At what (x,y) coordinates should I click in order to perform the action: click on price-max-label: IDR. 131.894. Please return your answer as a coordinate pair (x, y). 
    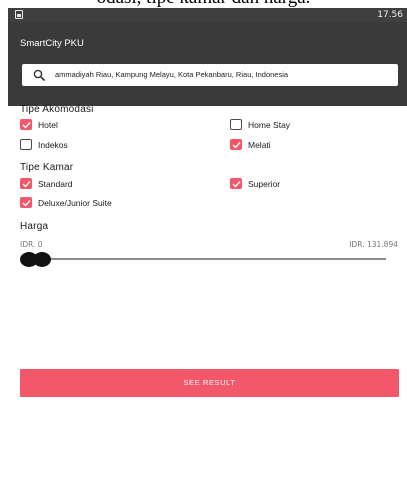
    Looking at the image, I should click on (373, 244).